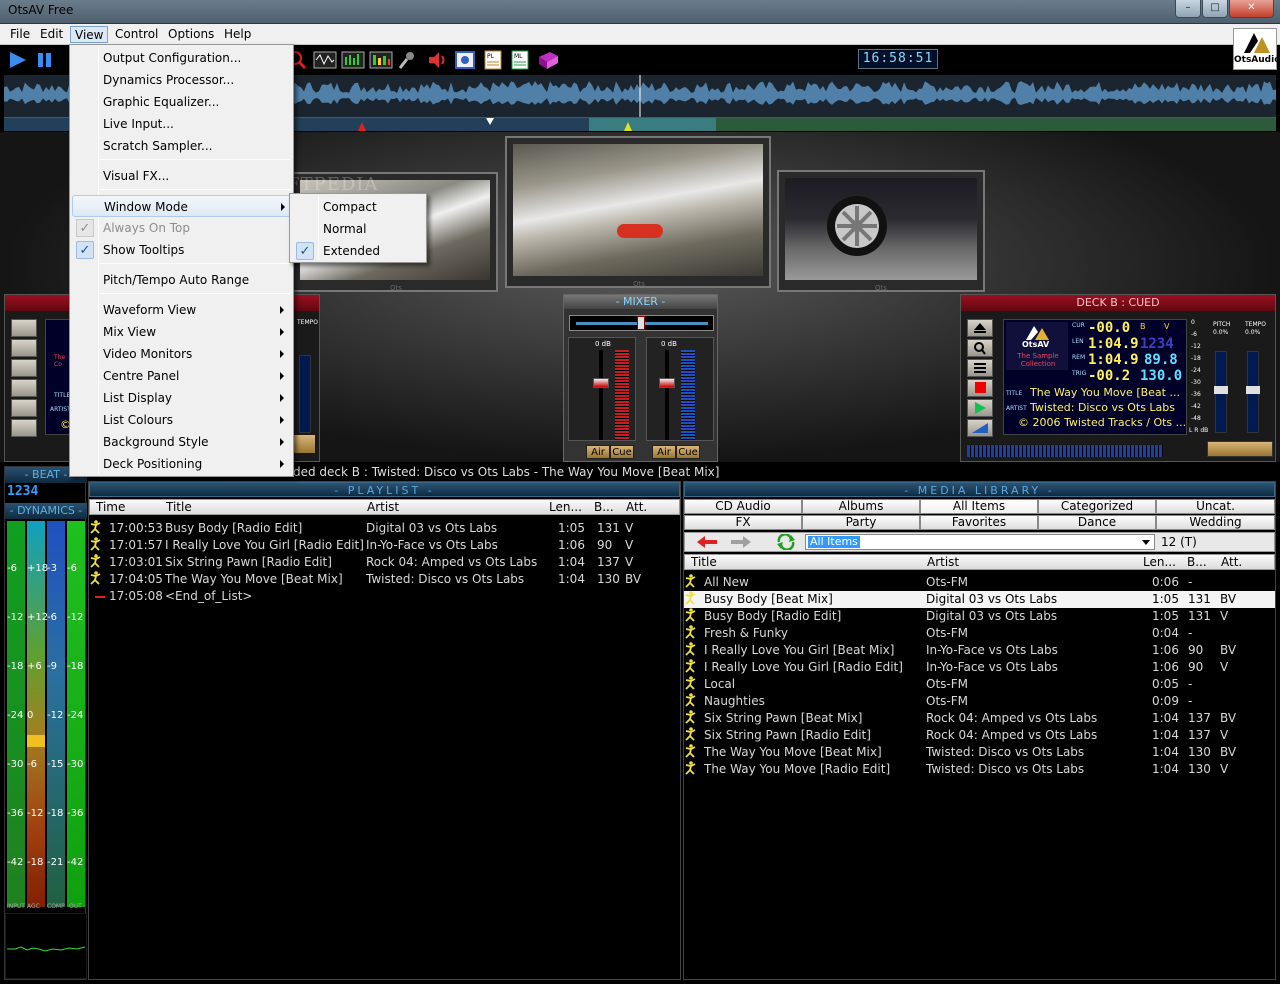  I want to click on book-icon, so click(548, 60).